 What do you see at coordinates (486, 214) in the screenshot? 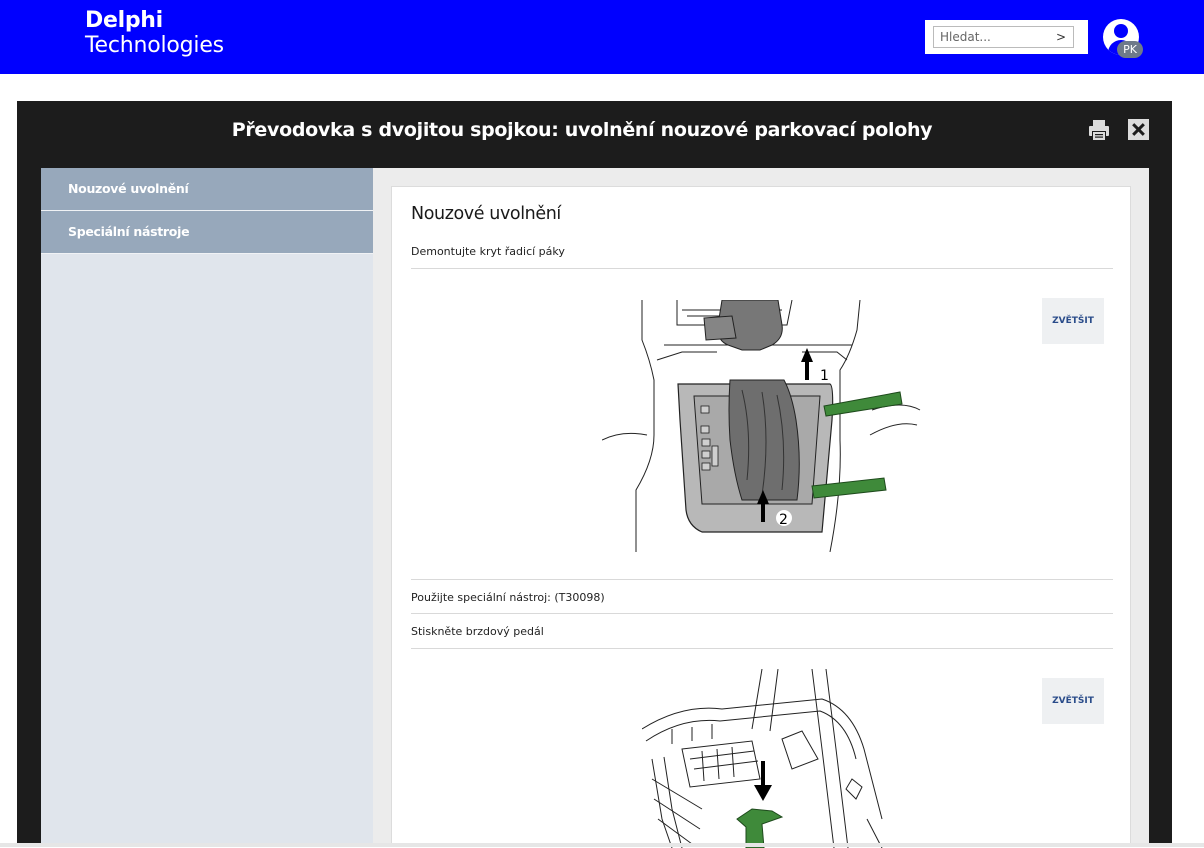
I see `section-heading: Nouzové uvolnění` at bounding box center [486, 214].